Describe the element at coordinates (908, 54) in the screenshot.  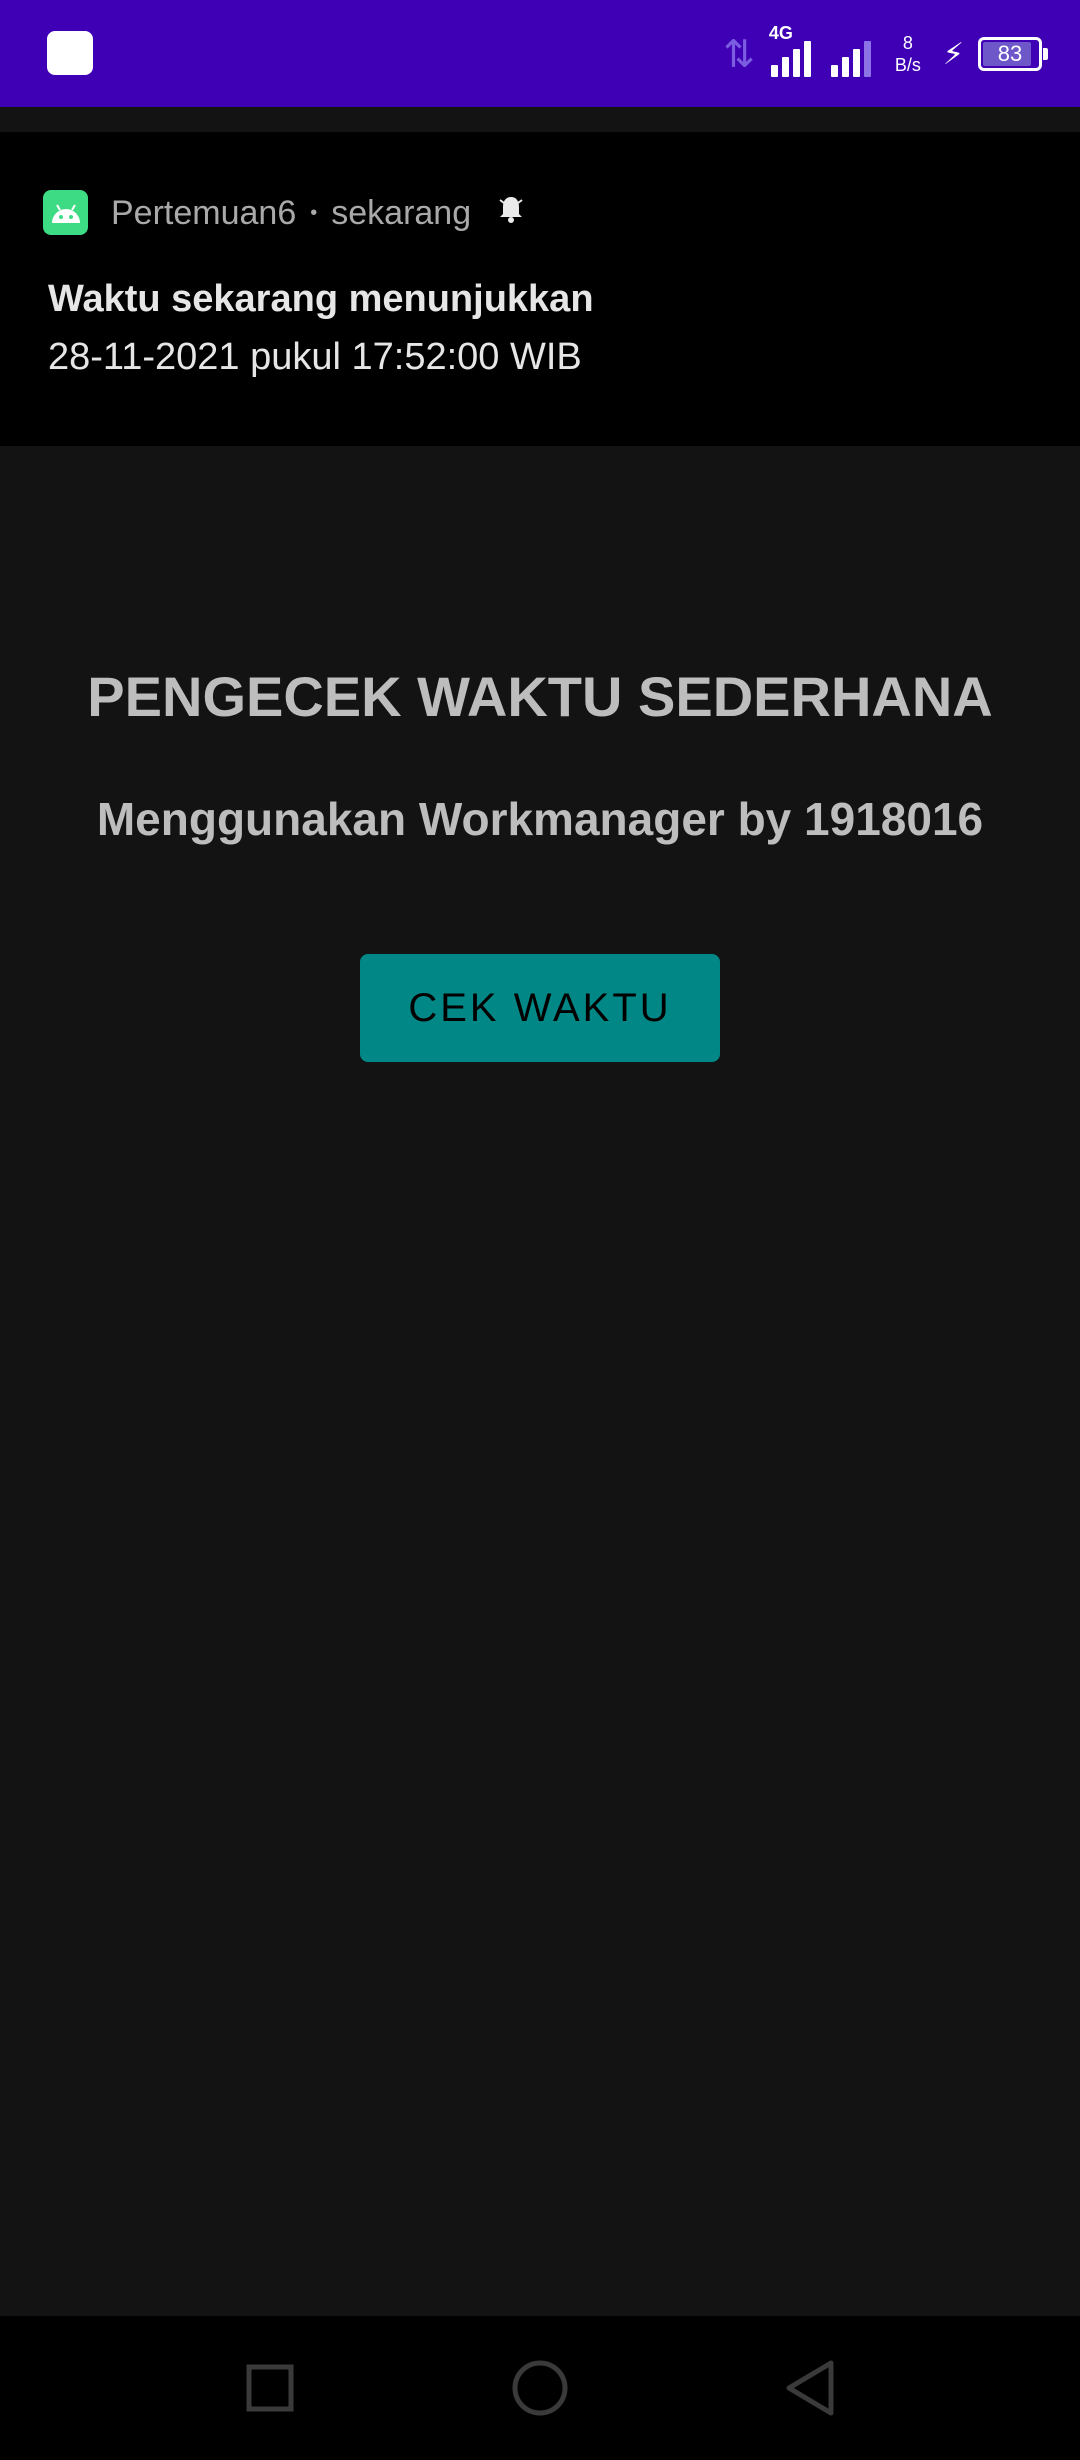
I see `network-speed: 8 B/s` at that location.